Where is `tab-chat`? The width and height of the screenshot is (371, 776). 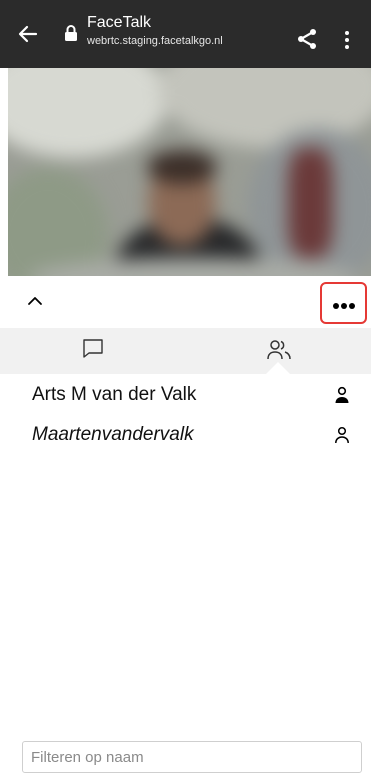 tab-chat is located at coordinates (92, 351).